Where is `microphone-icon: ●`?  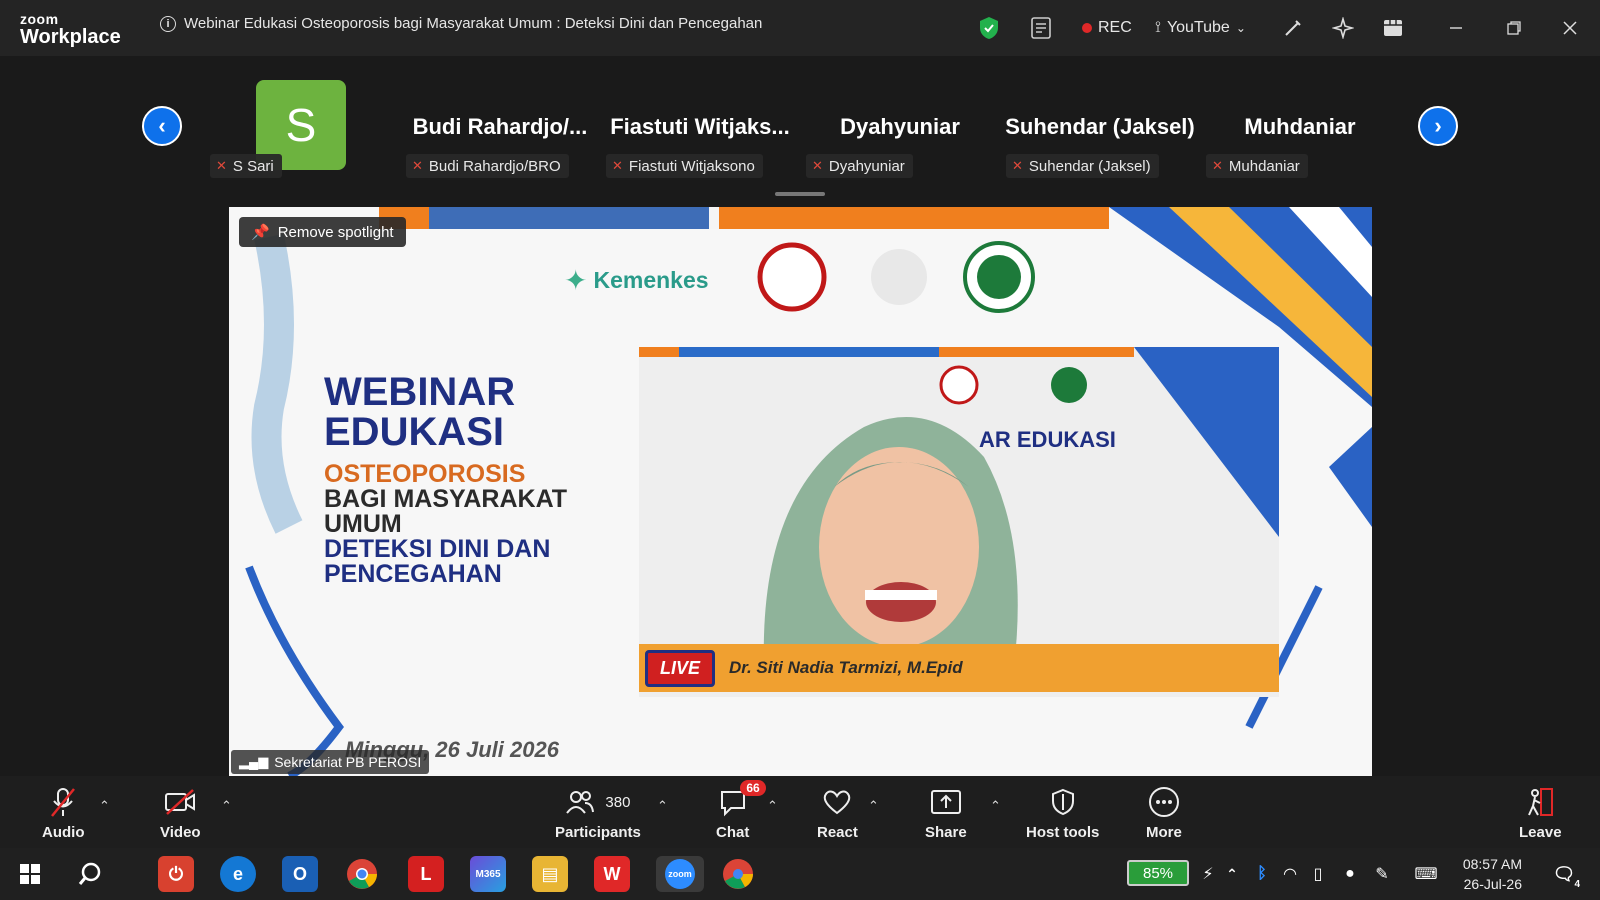
microphone-icon: ● is located at coordinates (1350, 874).